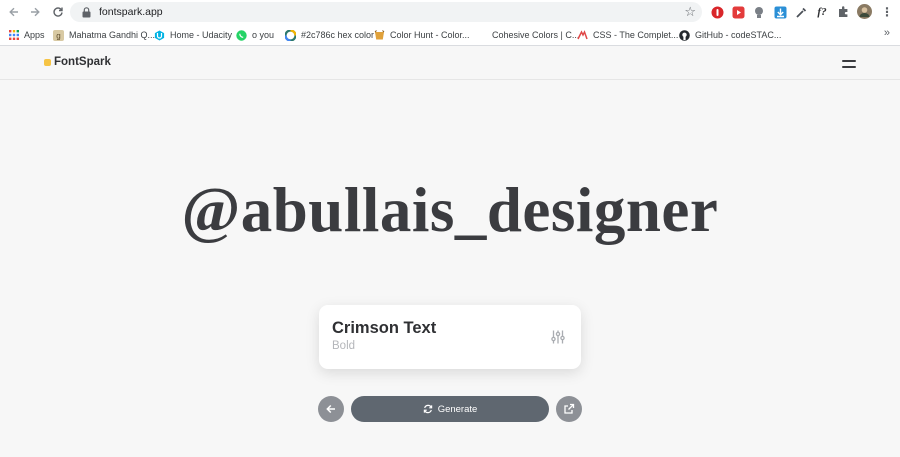  Describe the element at coordinates (131, 12) in the screenshot. I see `url-text: fontspark.app` at that location.